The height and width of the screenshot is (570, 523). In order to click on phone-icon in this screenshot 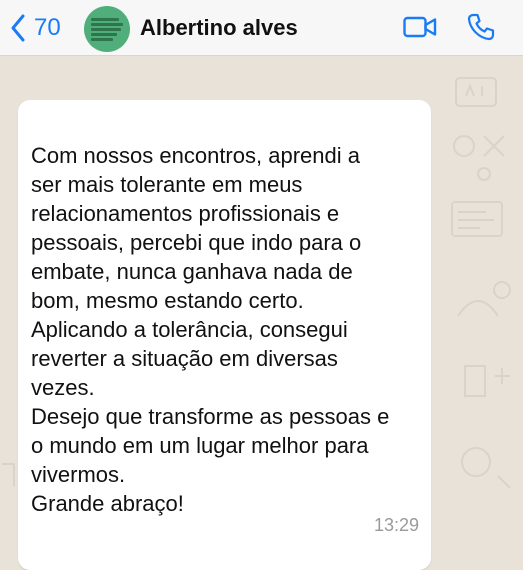, I will do `click(481, 27)`.